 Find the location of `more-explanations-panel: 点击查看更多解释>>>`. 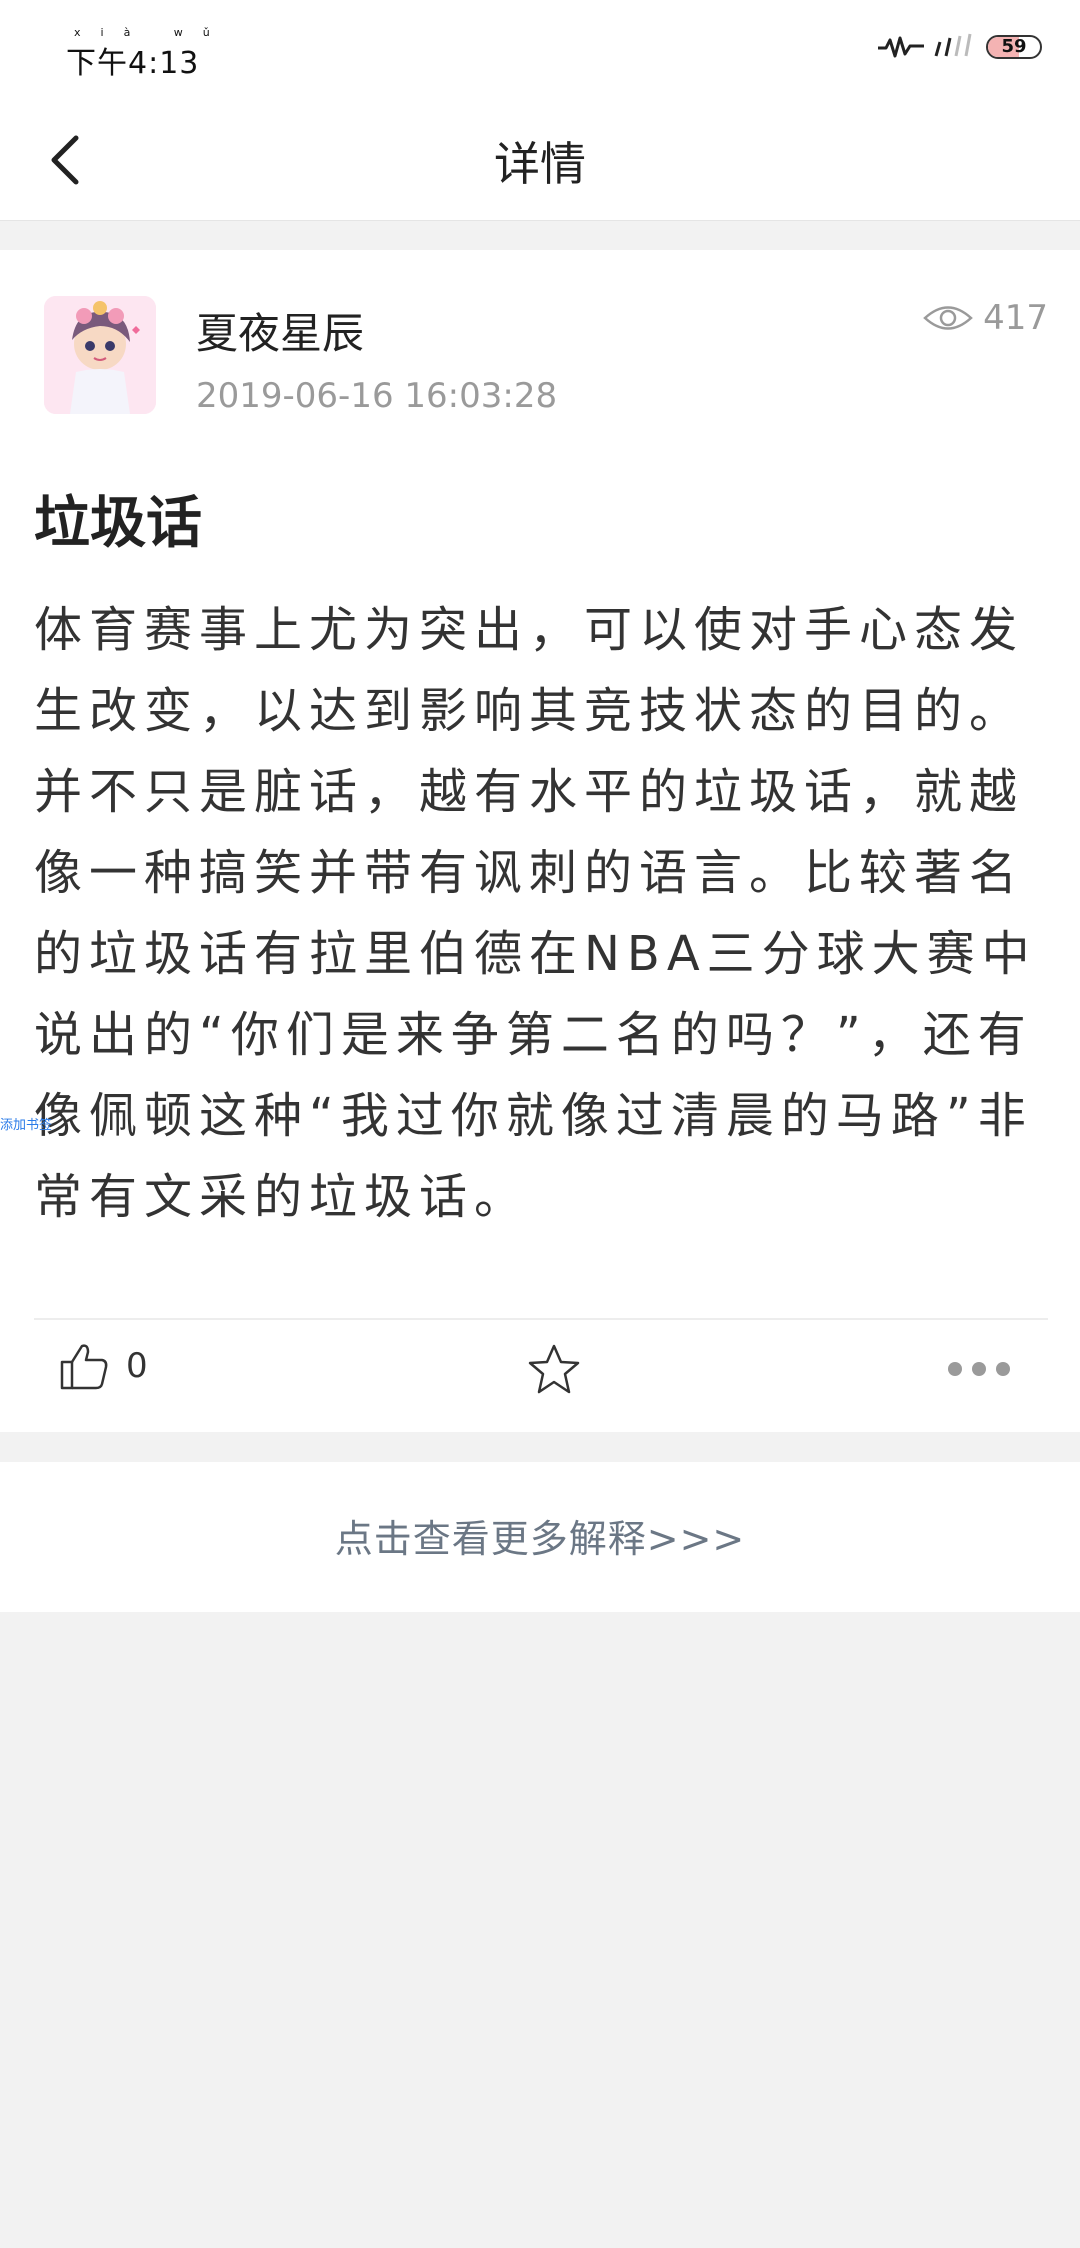

more-explanations-panel: 点击查看更多解释>>> is located at coordinates (540, 1537).